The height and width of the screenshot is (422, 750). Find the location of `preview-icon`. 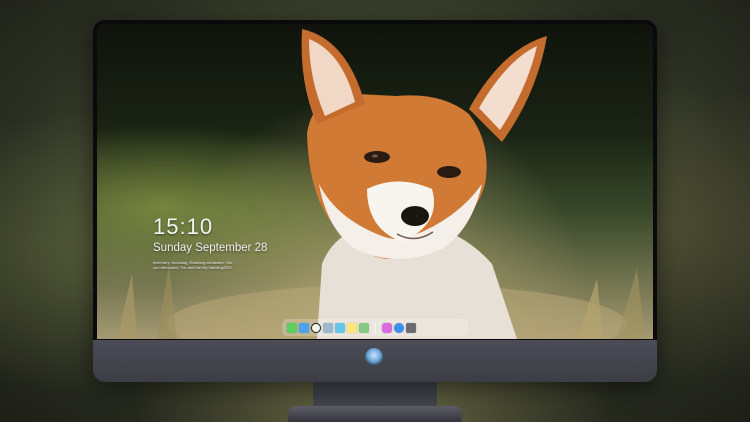

preview-icon is located at coordinates (328, 327).